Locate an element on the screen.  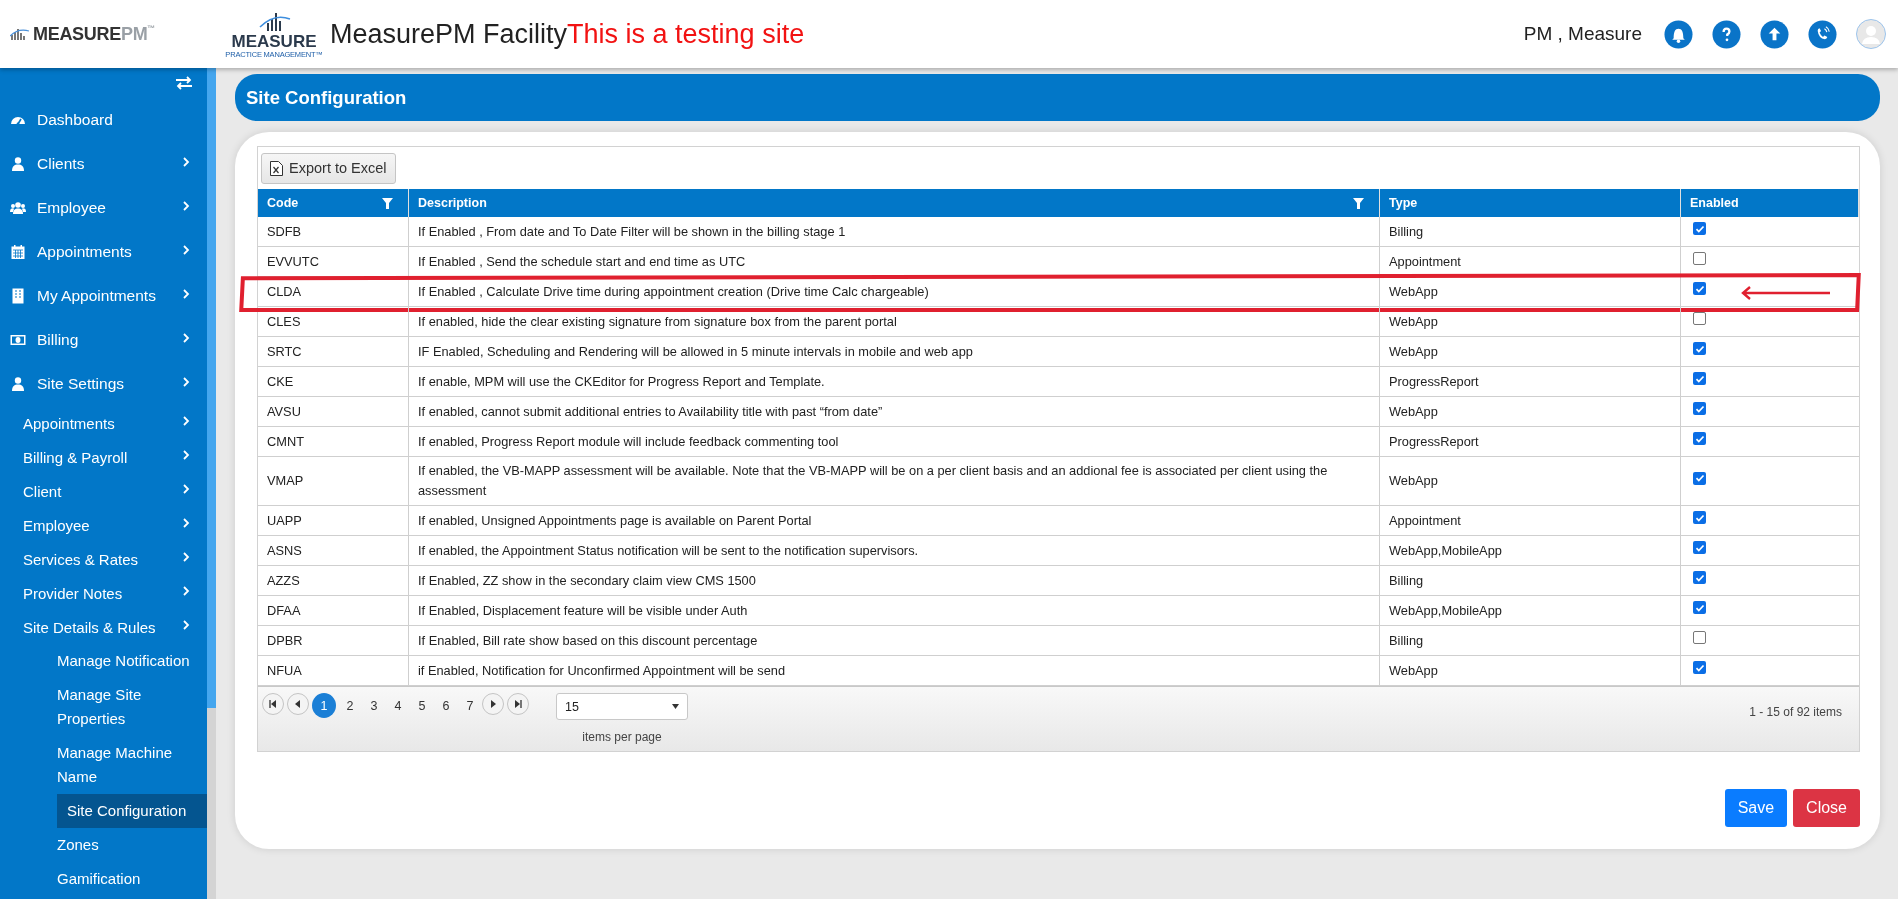
table-cell: If enabled, cannot submit additional entries to Availability title with past “from date” is located at coordinates (894, 412).